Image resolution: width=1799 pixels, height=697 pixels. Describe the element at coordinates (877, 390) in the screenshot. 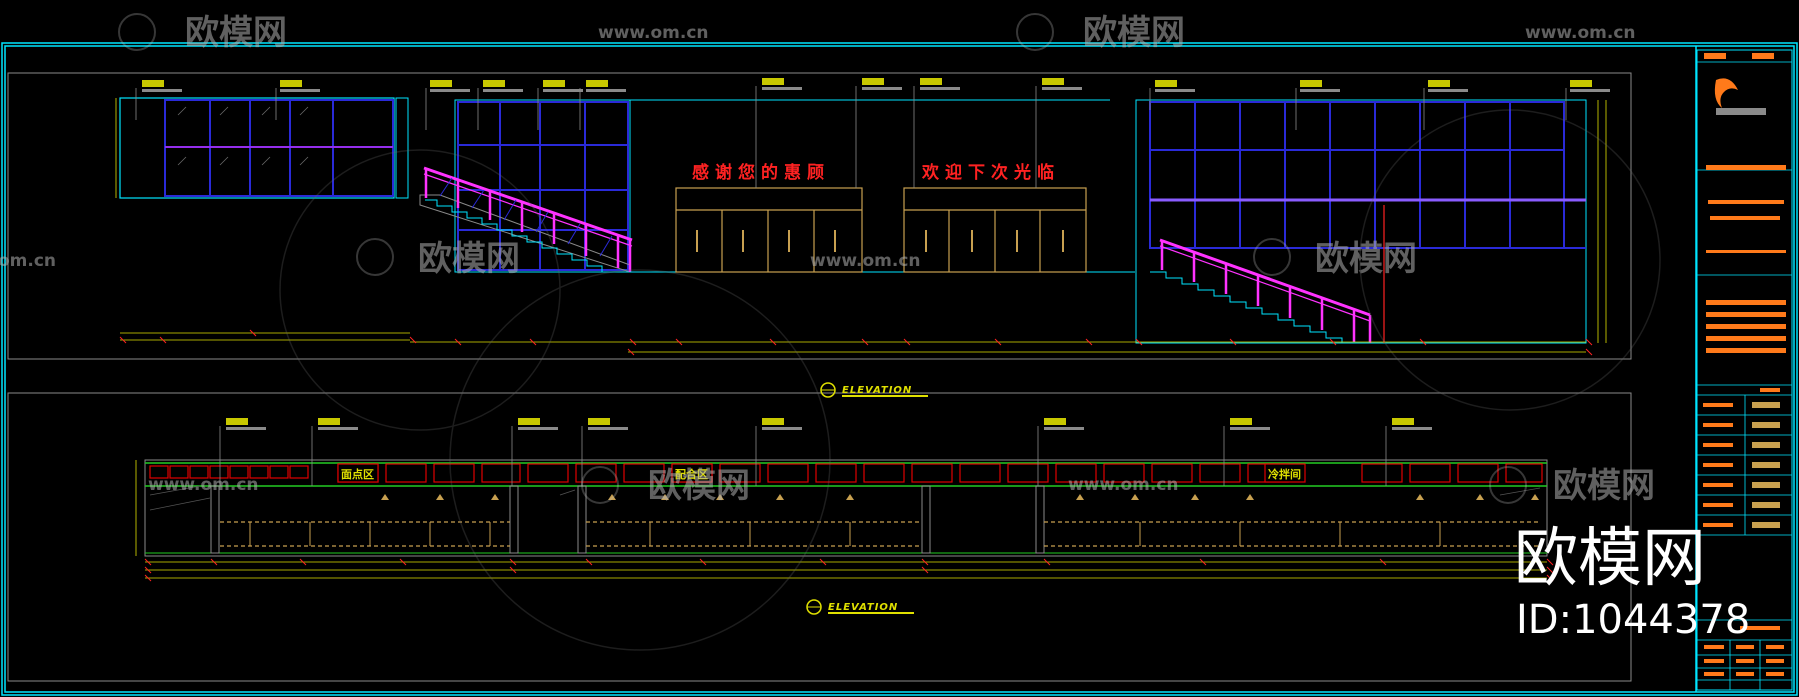

I see `elevation-1-label: ELEVATION` at that location.